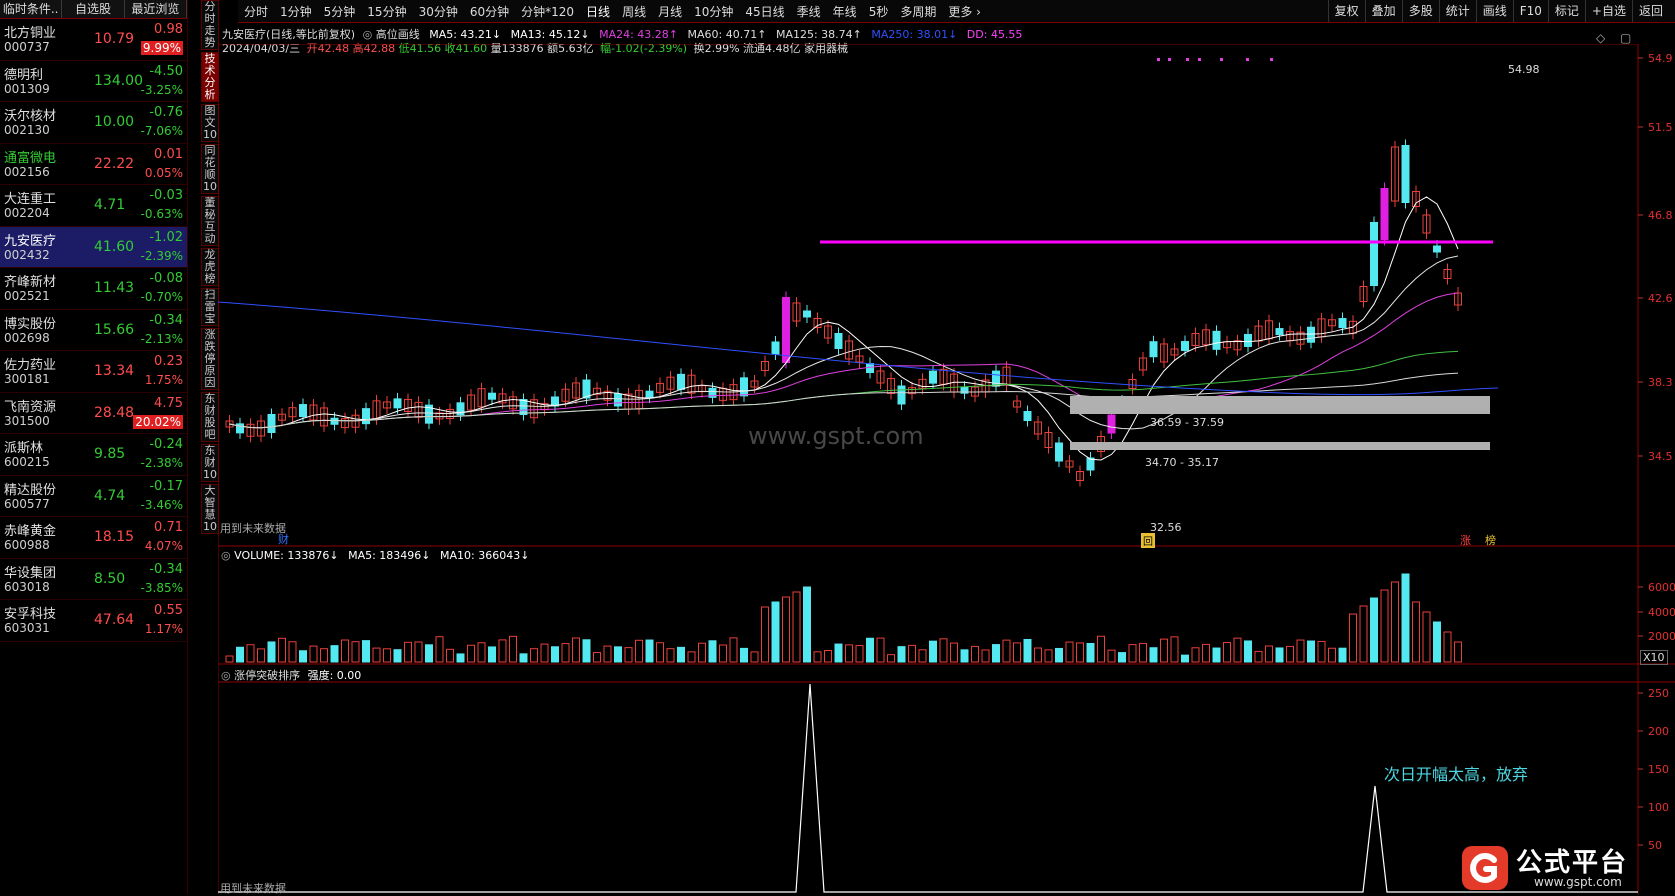  Describe the element at coordinates (93, 496) in the screenshot. I see `watchlist-row: 精达股份 600577 4.74 -0.17 -3.46%` at that location.